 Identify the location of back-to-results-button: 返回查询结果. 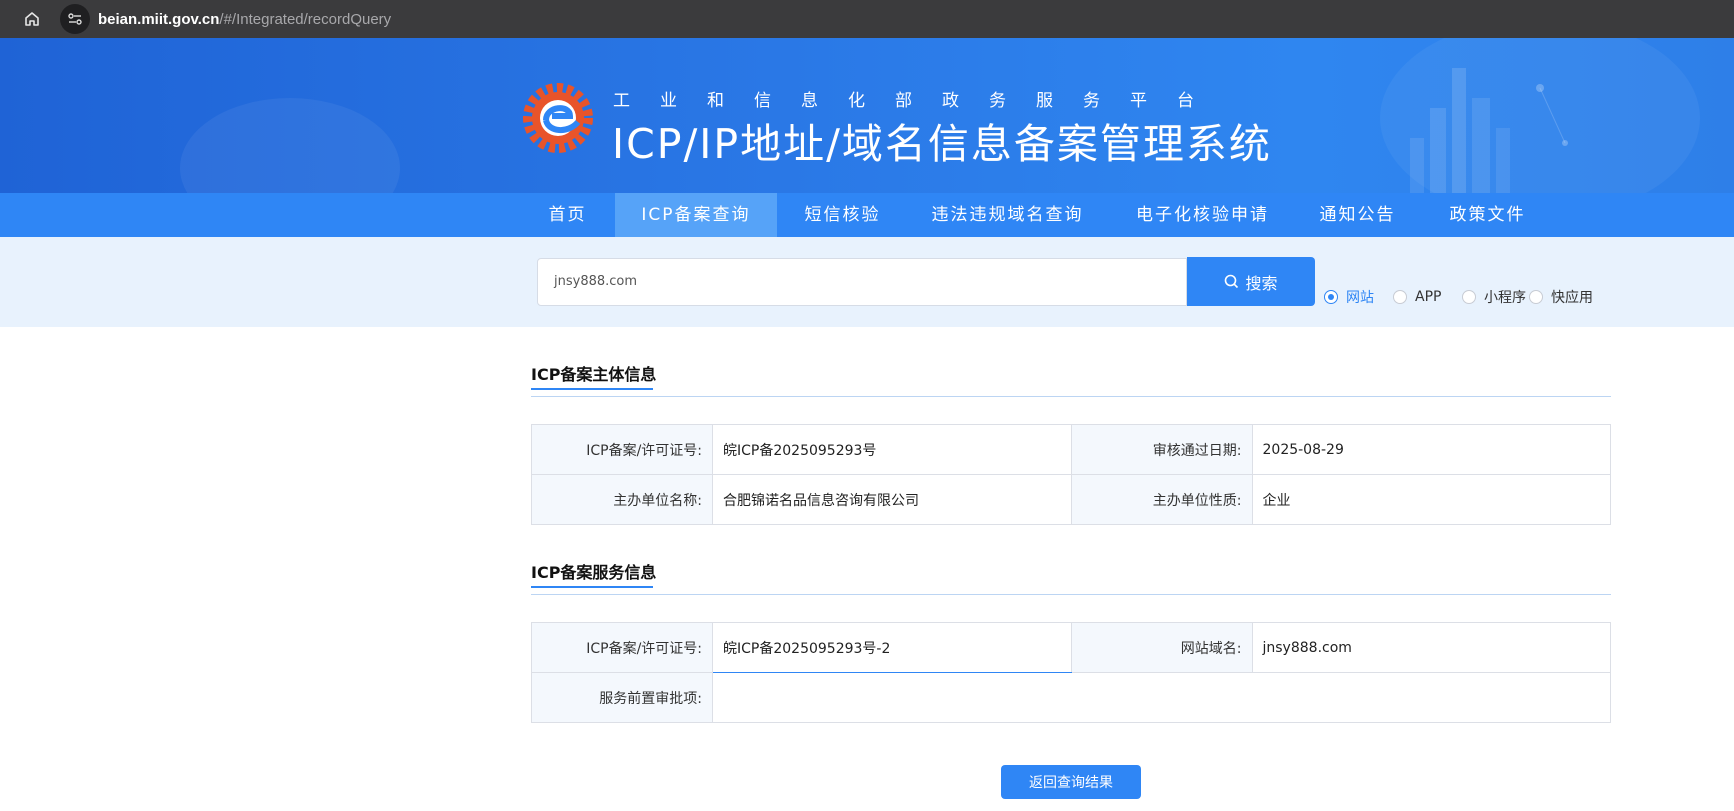
(1071, 782).